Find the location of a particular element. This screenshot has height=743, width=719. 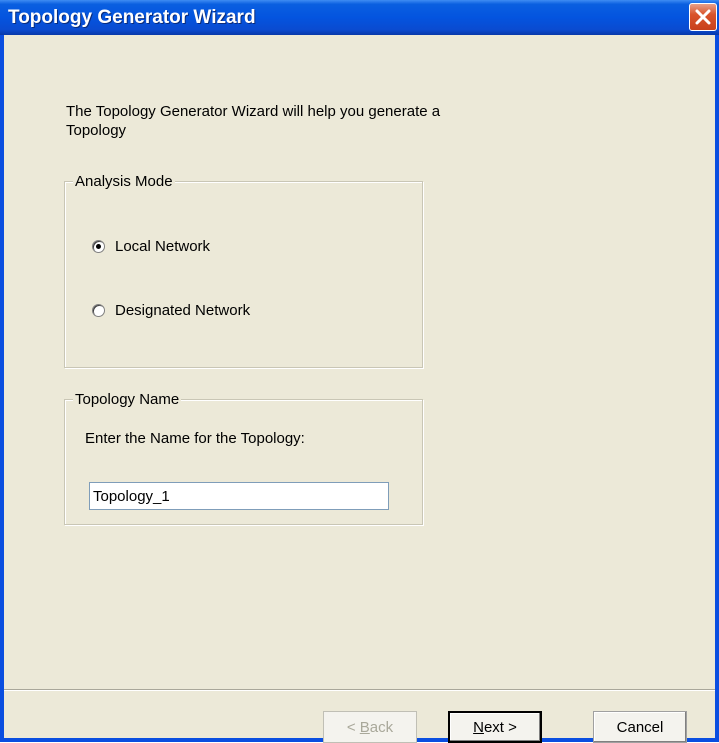

next-mnemonic: N is located at coordinates (478, 727).